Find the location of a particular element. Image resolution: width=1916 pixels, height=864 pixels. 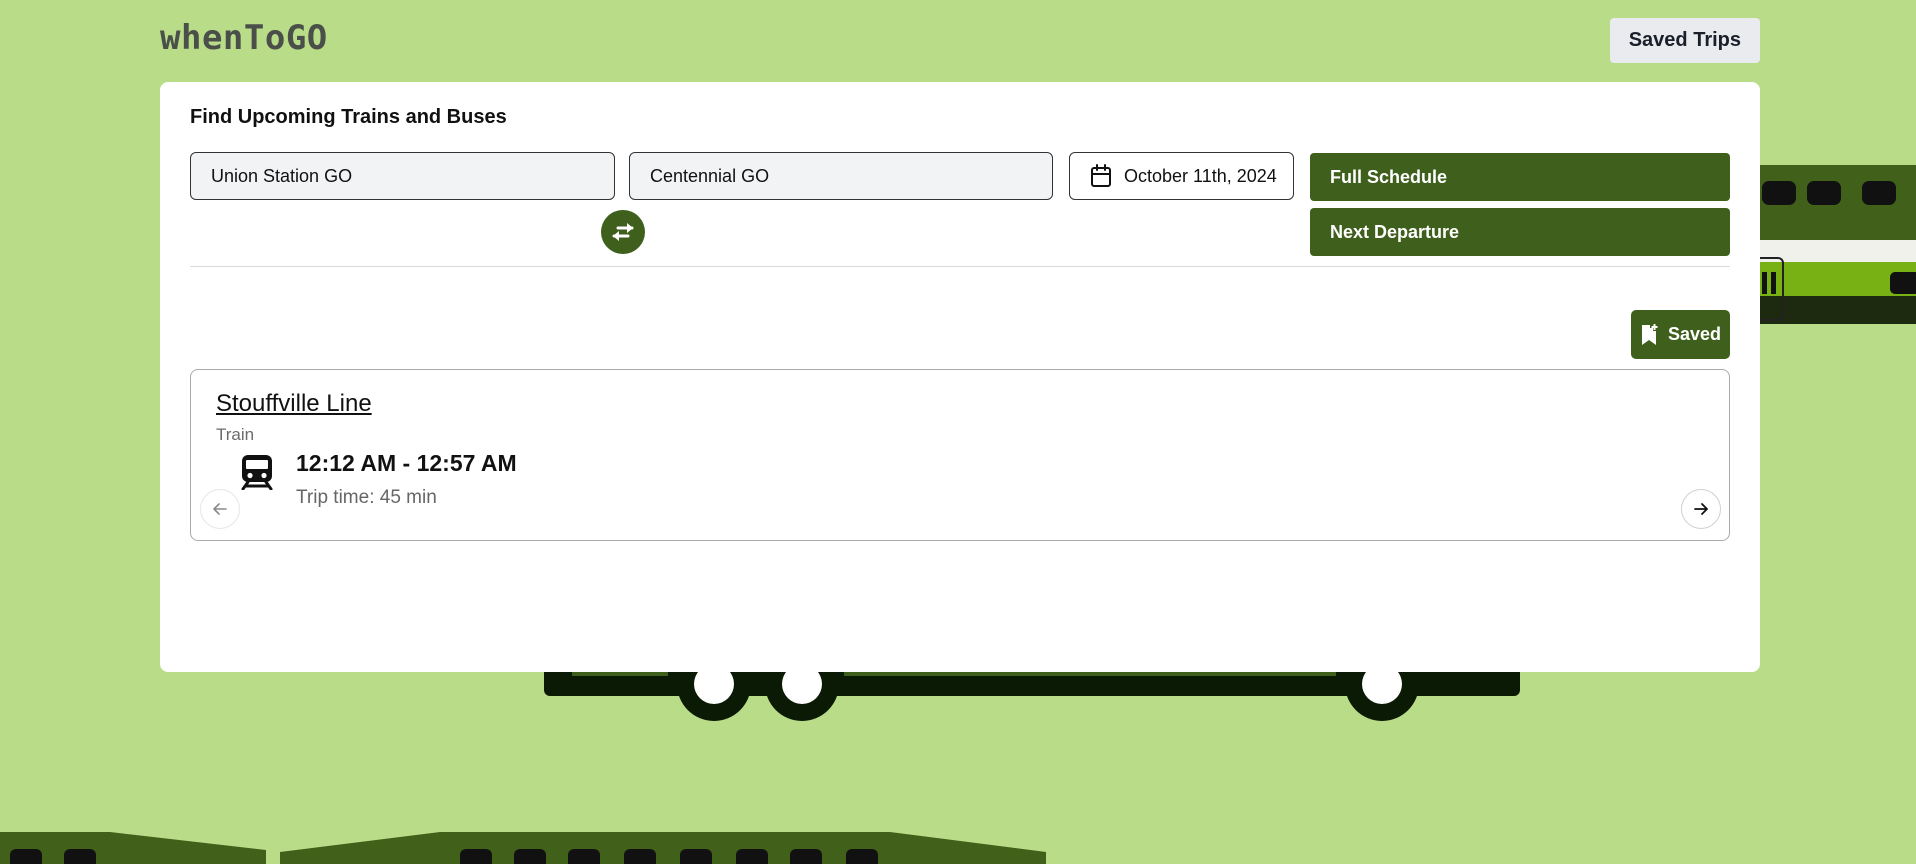

right-train-illustration is located at coordinates (1828, 244).